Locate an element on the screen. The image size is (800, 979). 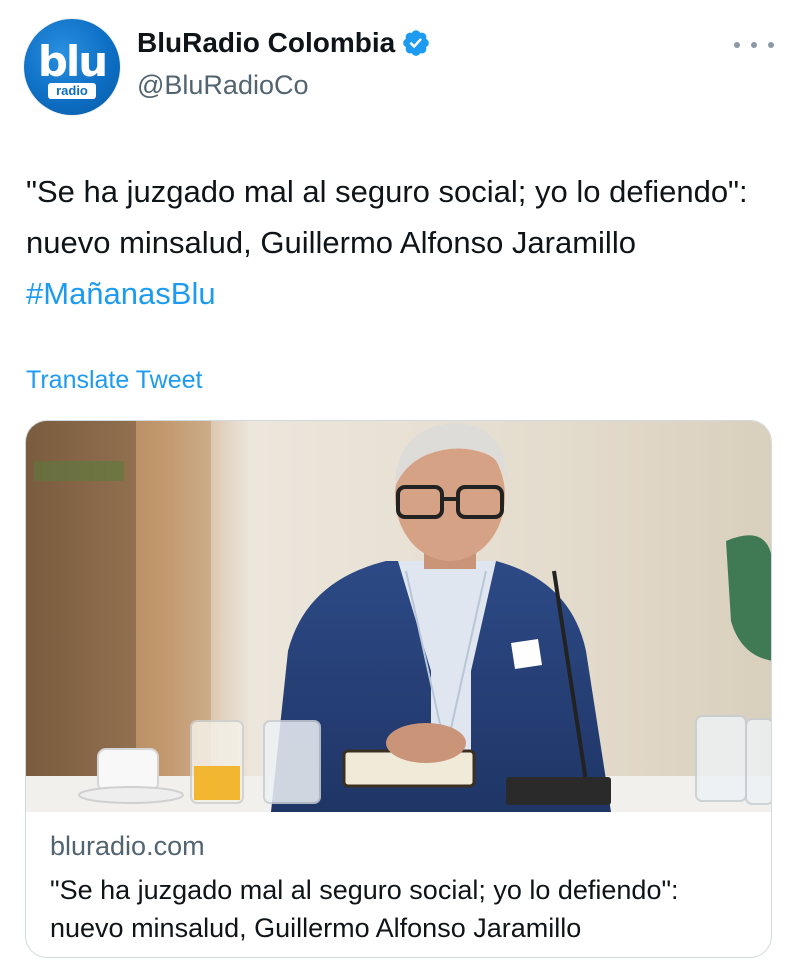
avatar: blu radio is located at coordinates (72, 67).